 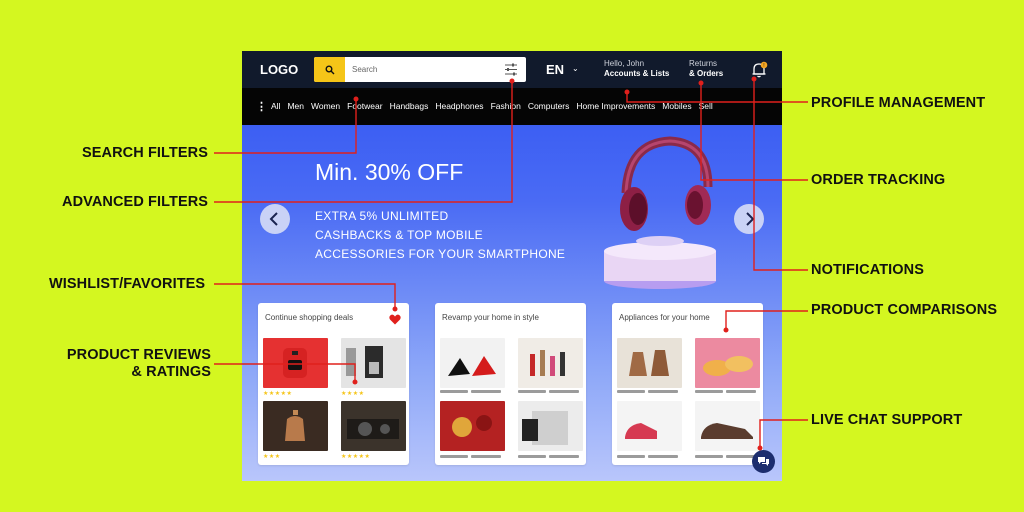 I want to click on chevron-down-icon: ⌄, so click(x=575, y=68).